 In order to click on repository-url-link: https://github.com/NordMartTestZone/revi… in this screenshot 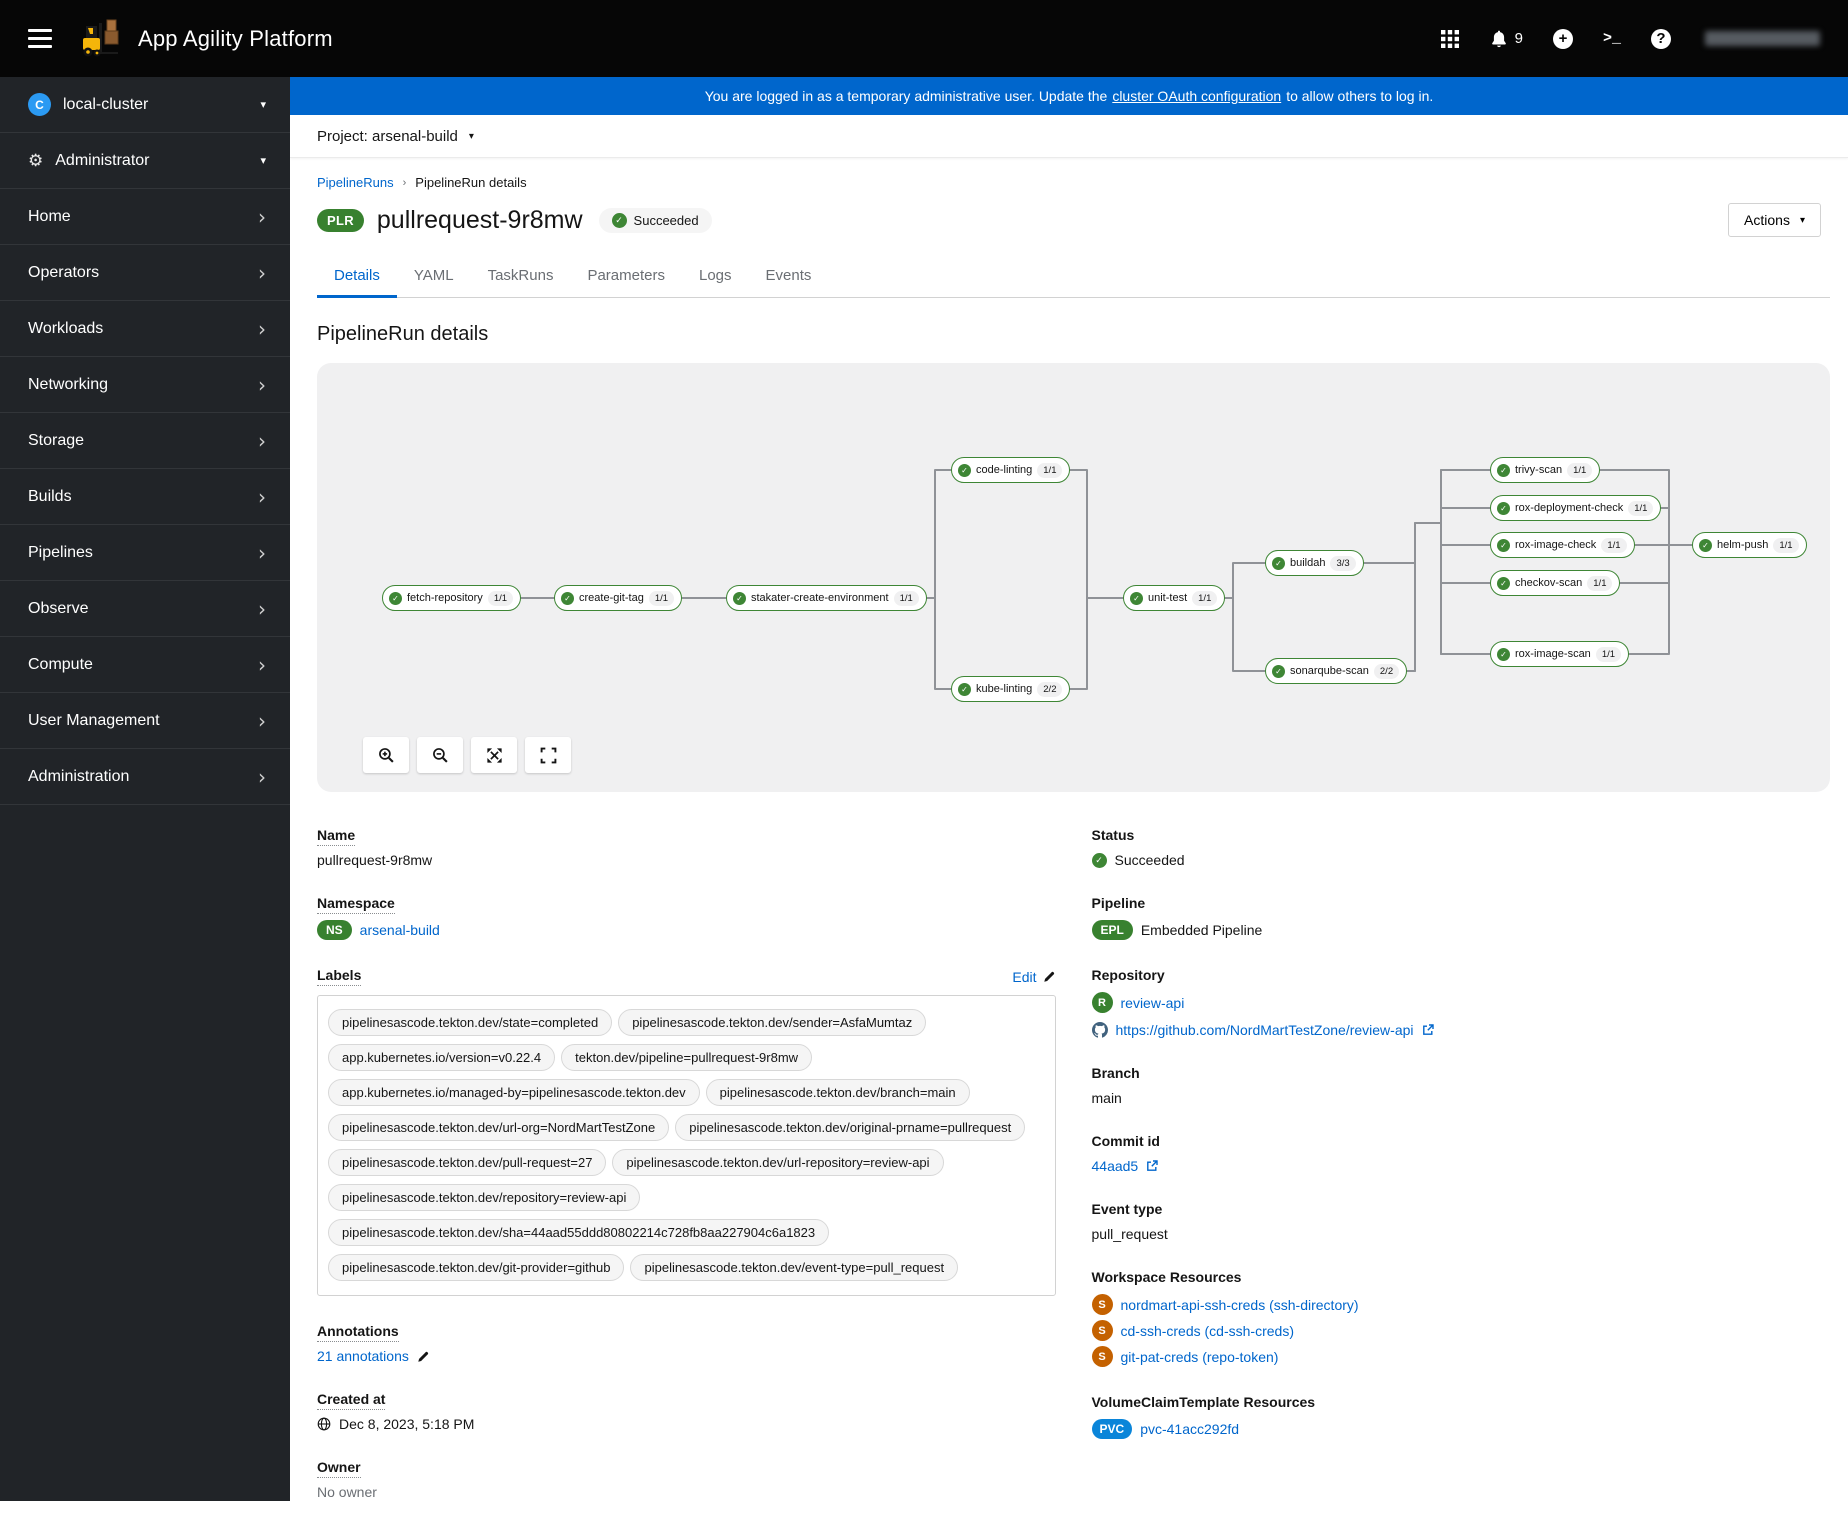, I will do `click(1265, 1030)`.